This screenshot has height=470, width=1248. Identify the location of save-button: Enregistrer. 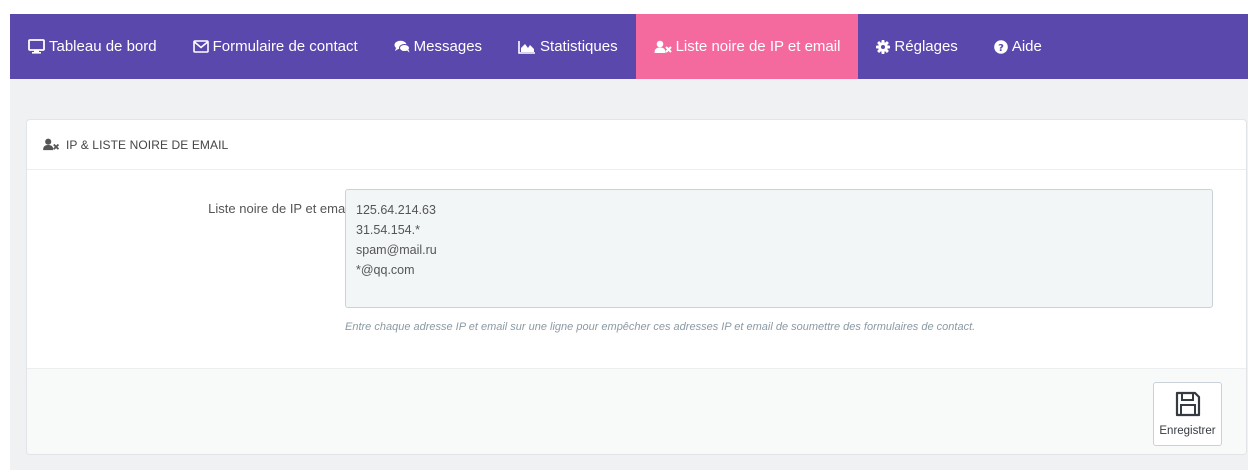
(1187, 414).